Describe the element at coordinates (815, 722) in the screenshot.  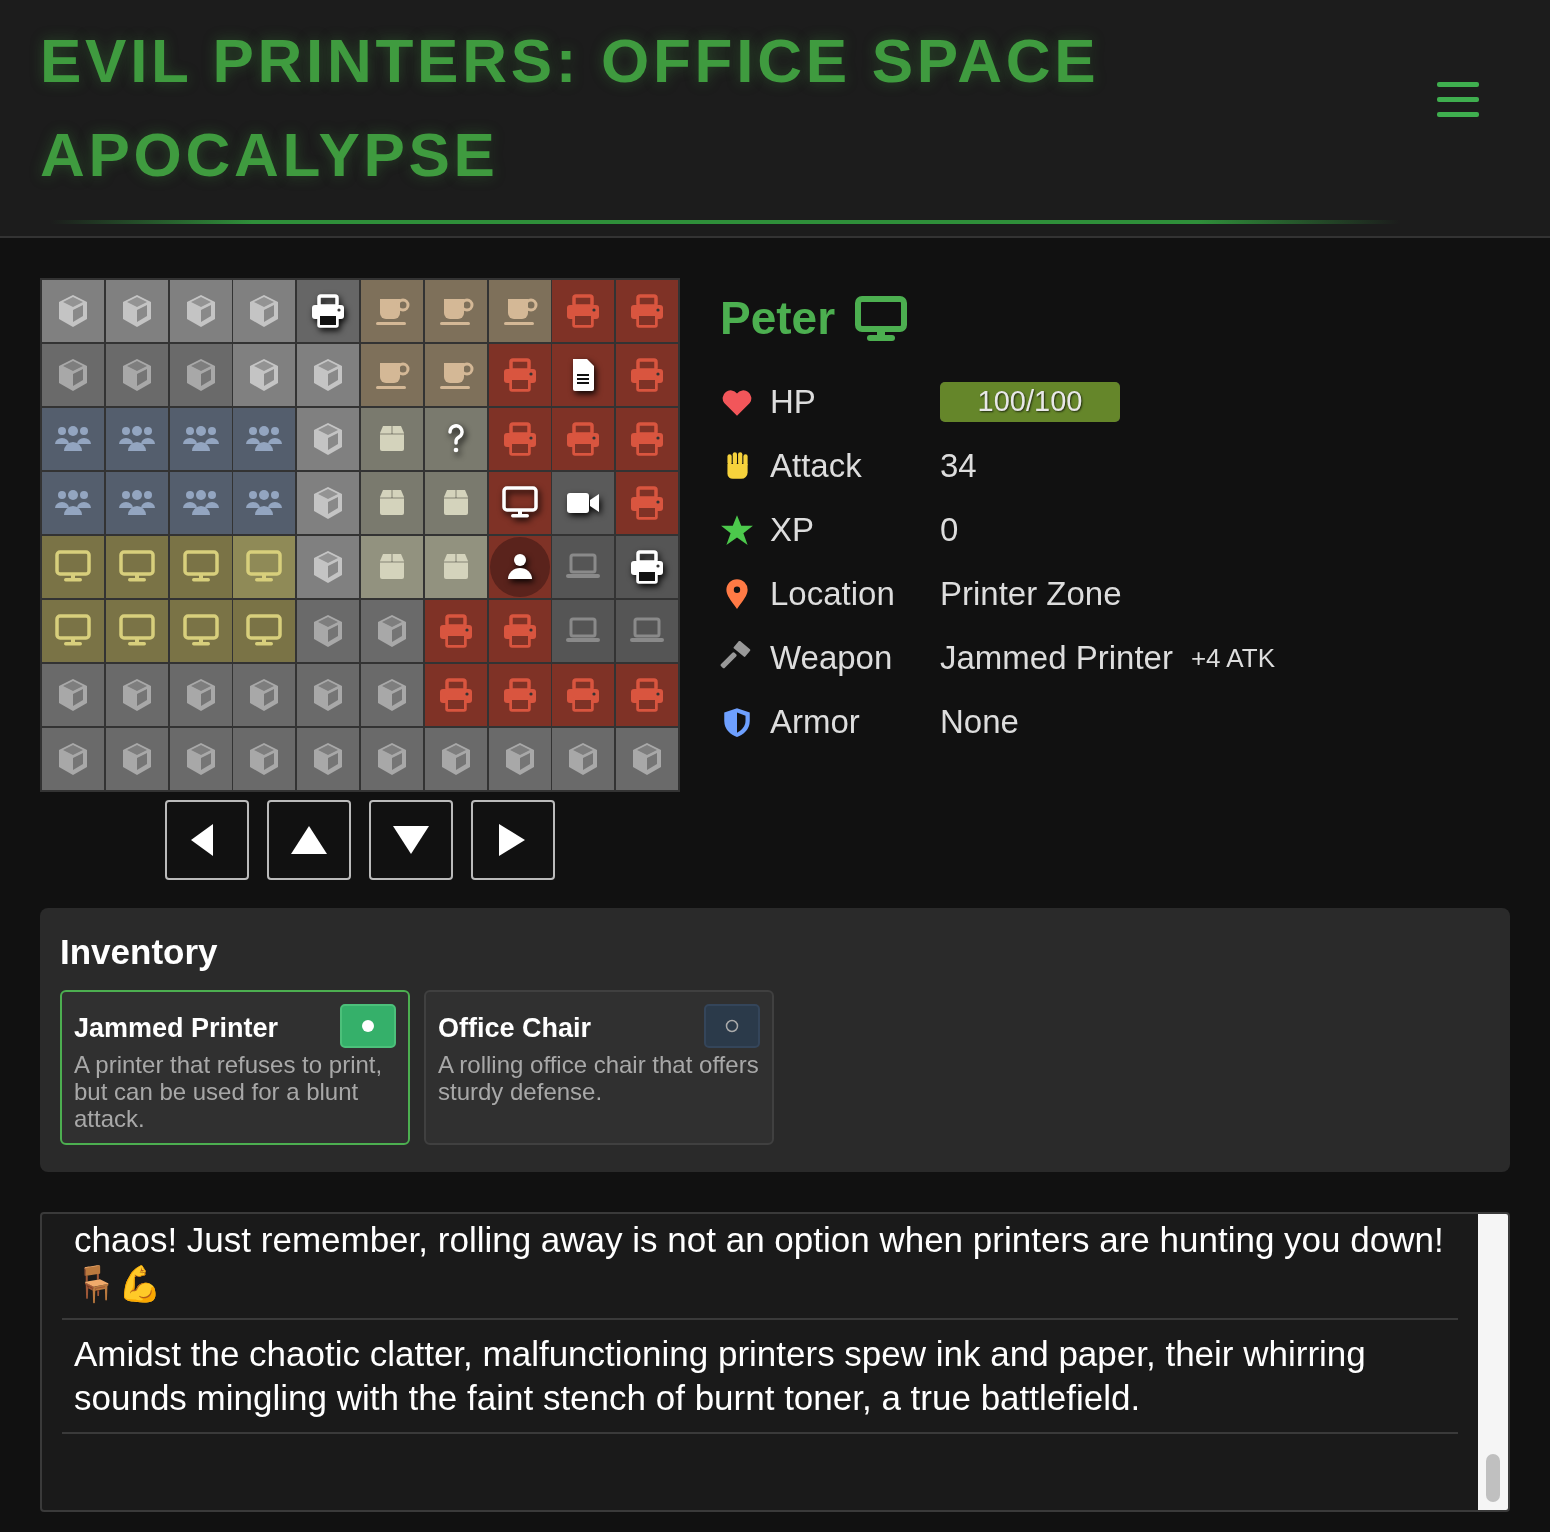
I see `stat-label: Armor` at that location.